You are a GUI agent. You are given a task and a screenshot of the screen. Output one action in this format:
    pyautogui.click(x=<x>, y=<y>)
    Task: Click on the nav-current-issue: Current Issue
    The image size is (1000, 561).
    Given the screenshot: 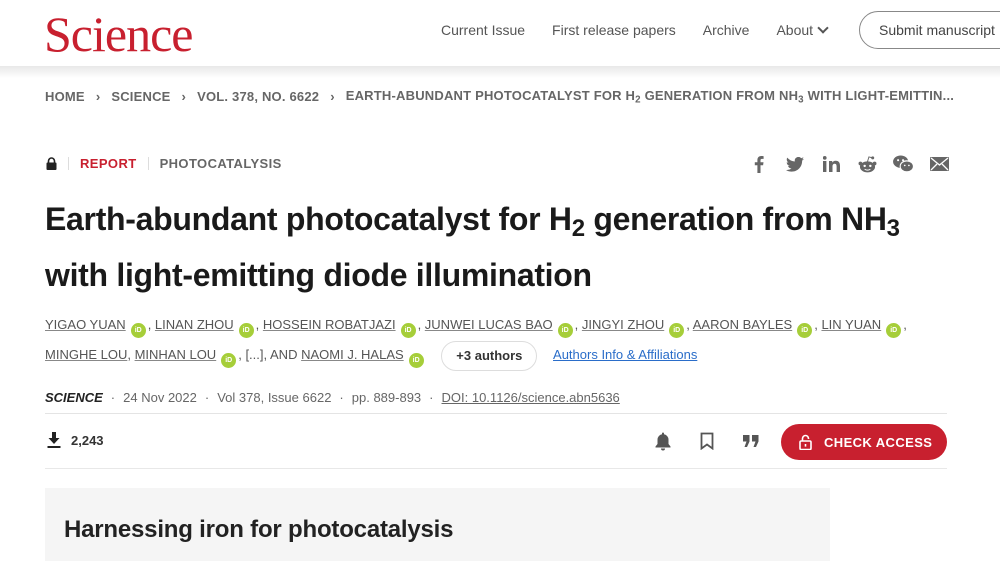 What is the action you would take?
    pyautogui.click(x=483, y=30)
    